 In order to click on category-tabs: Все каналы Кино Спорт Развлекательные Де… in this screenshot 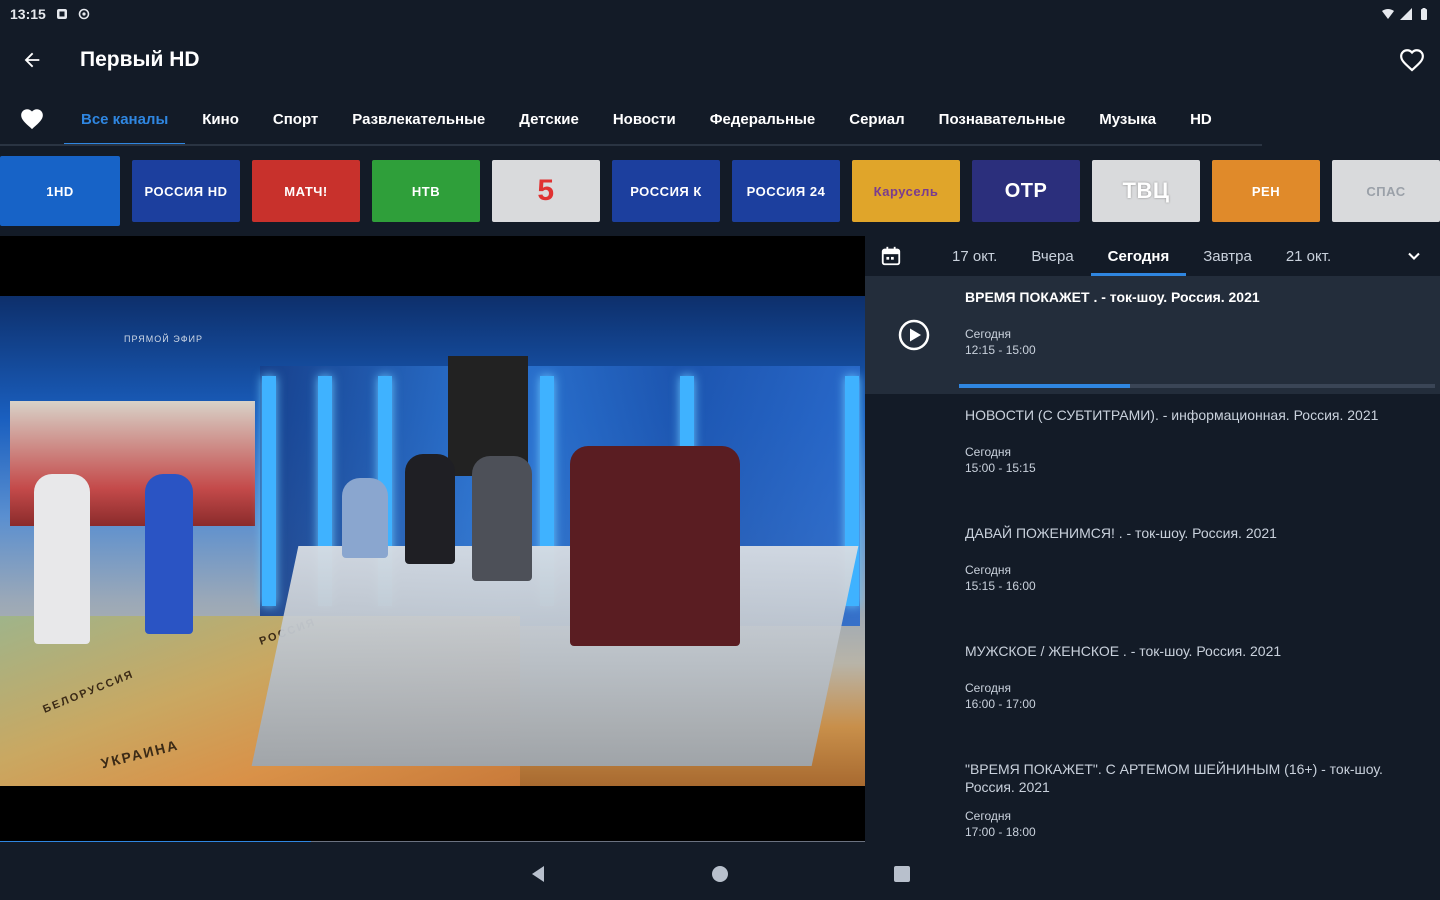, I will do `click(720, 119)`.